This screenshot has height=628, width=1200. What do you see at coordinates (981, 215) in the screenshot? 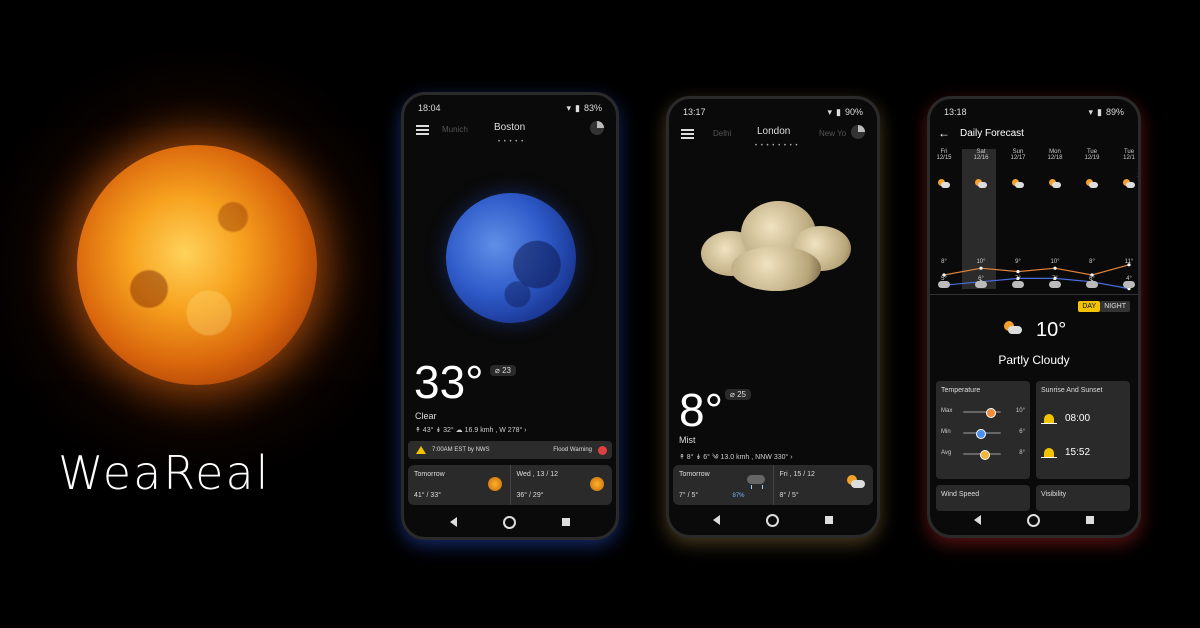
I see `day-column: Sat 12/16 10° 6°` at bounding box center [981, 215].